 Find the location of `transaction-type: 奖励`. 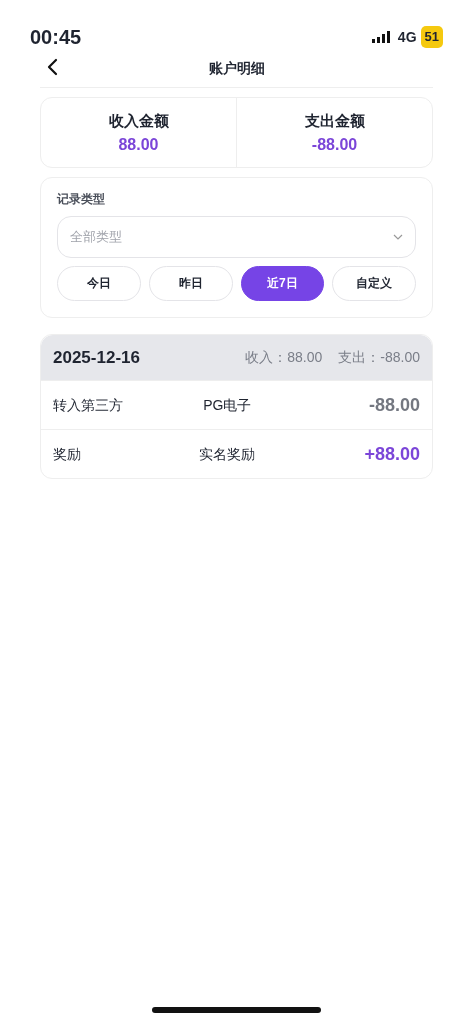

transaction-type: 奖励 is located at coordinates (67, 454).